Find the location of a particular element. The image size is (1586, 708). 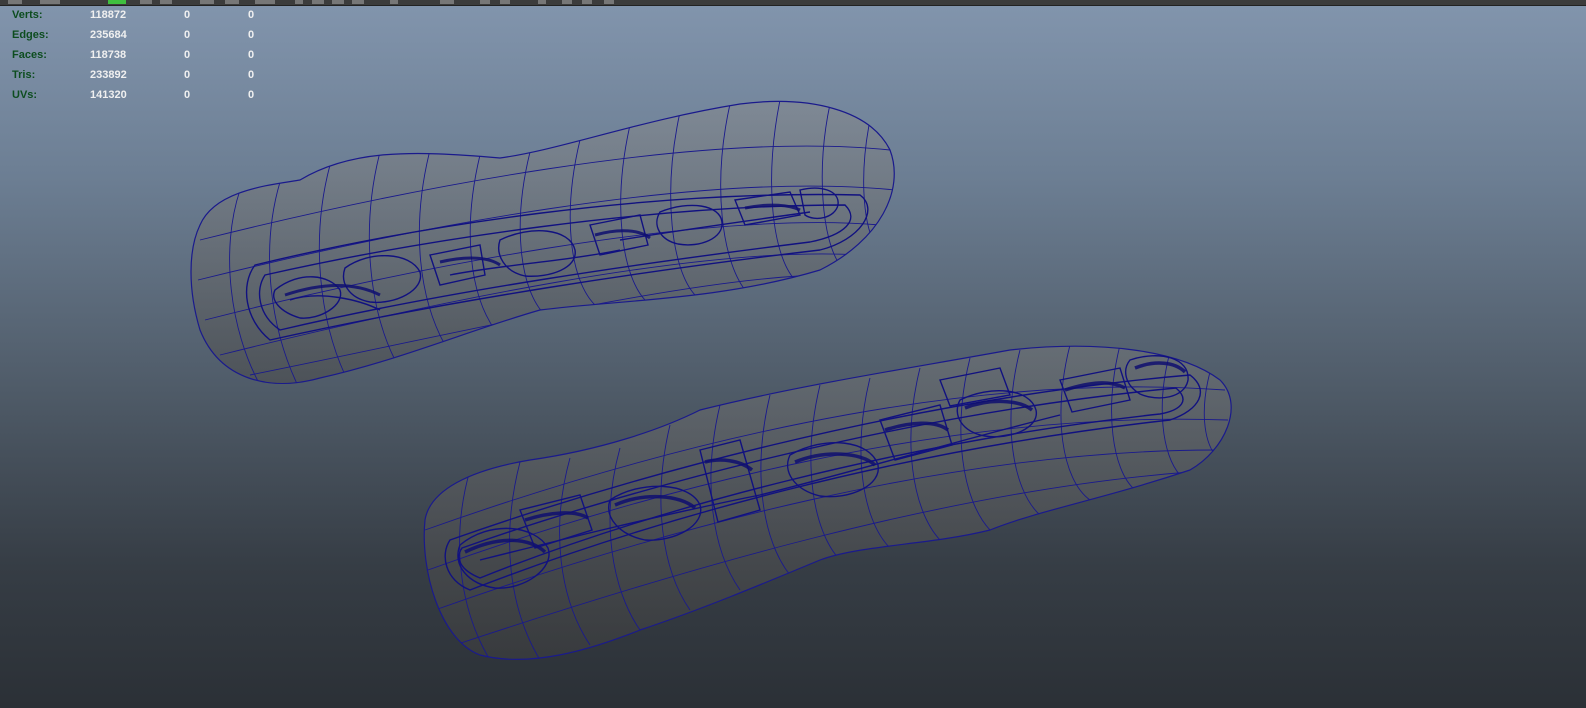

hud-label: Tris: is located at coordinates (24, 75).